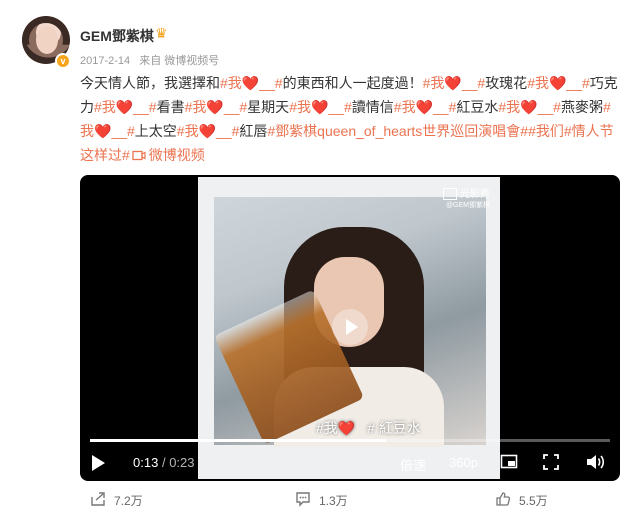  I want to click on hashtag-me-letter: #我❤️__#, so click(320, 107).